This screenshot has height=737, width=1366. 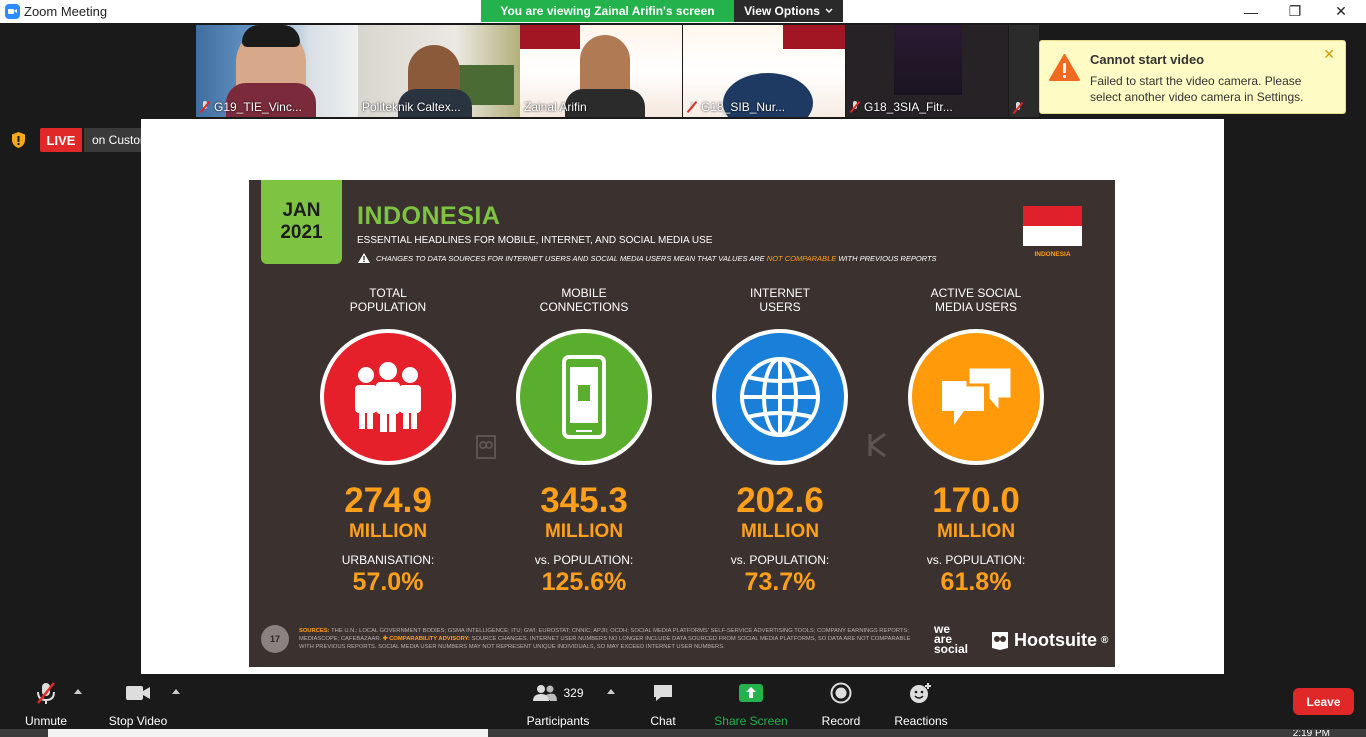 What do you see at coordinates (301, 232) in the screenshot?
I see `date-year: 2021` at bounding box center [301, 232].